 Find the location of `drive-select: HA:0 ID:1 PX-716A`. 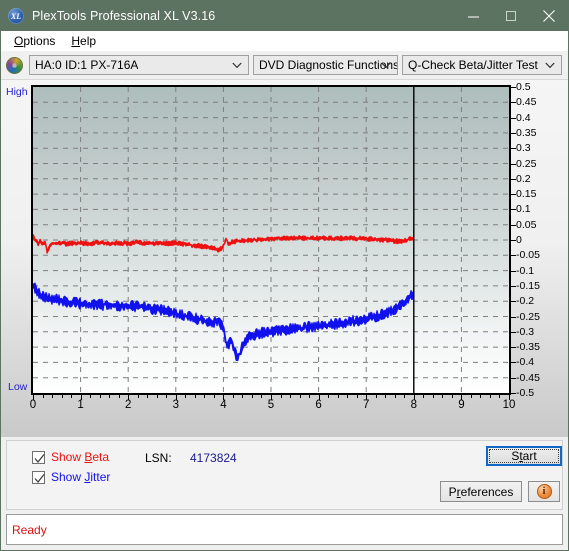

drive-select: HA:0 ID:1 PX-716A is located at coordinates (139, 65).